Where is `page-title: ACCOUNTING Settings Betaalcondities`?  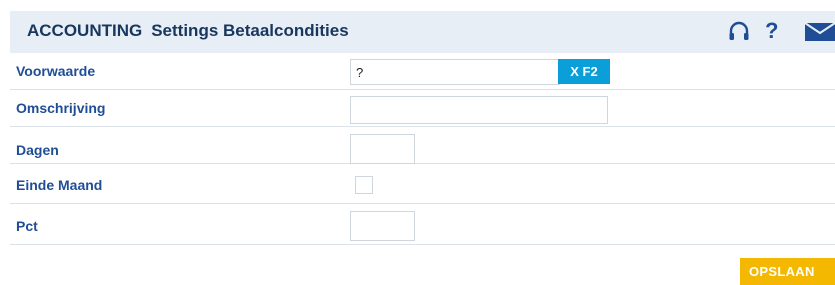 page-title: ACCOUNTING Settings Betaalcondities is located at coordinates (188, 31).